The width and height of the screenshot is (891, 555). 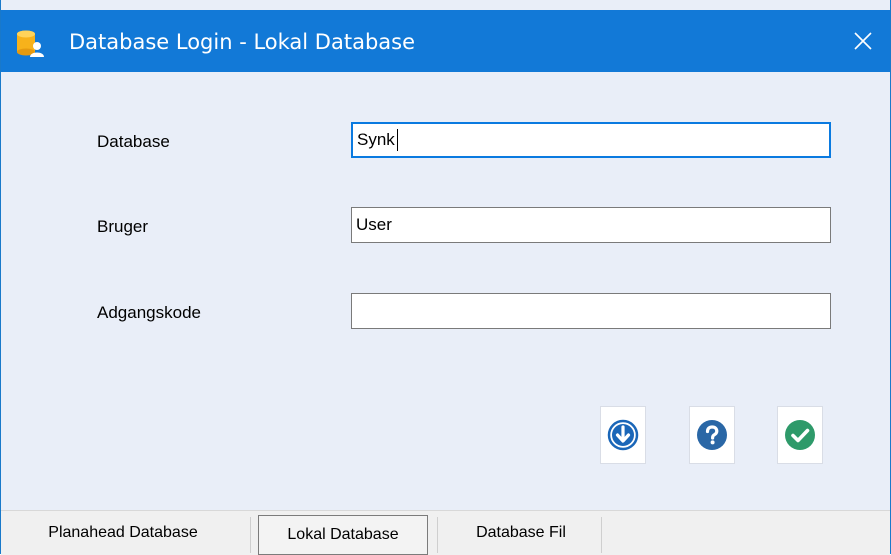 I want to click on database-label: Database, so click(x=133, y=141).